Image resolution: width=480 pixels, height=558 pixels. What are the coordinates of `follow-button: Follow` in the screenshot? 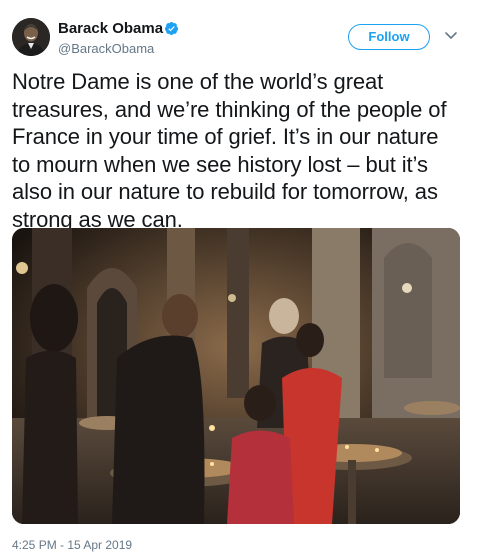 It's located at (389, 37).